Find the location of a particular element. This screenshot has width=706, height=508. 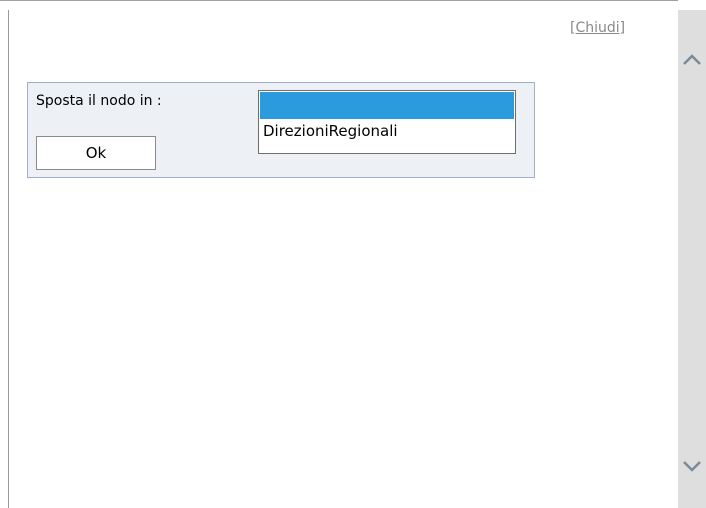

window-top-border is located at coordinates (339, 5).